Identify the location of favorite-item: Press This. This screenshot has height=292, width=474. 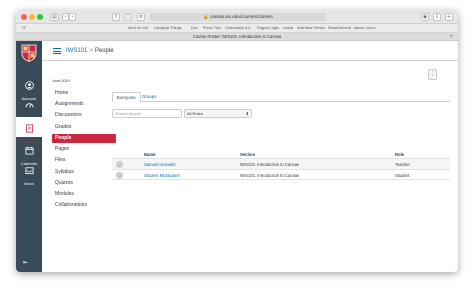
(212, 28).